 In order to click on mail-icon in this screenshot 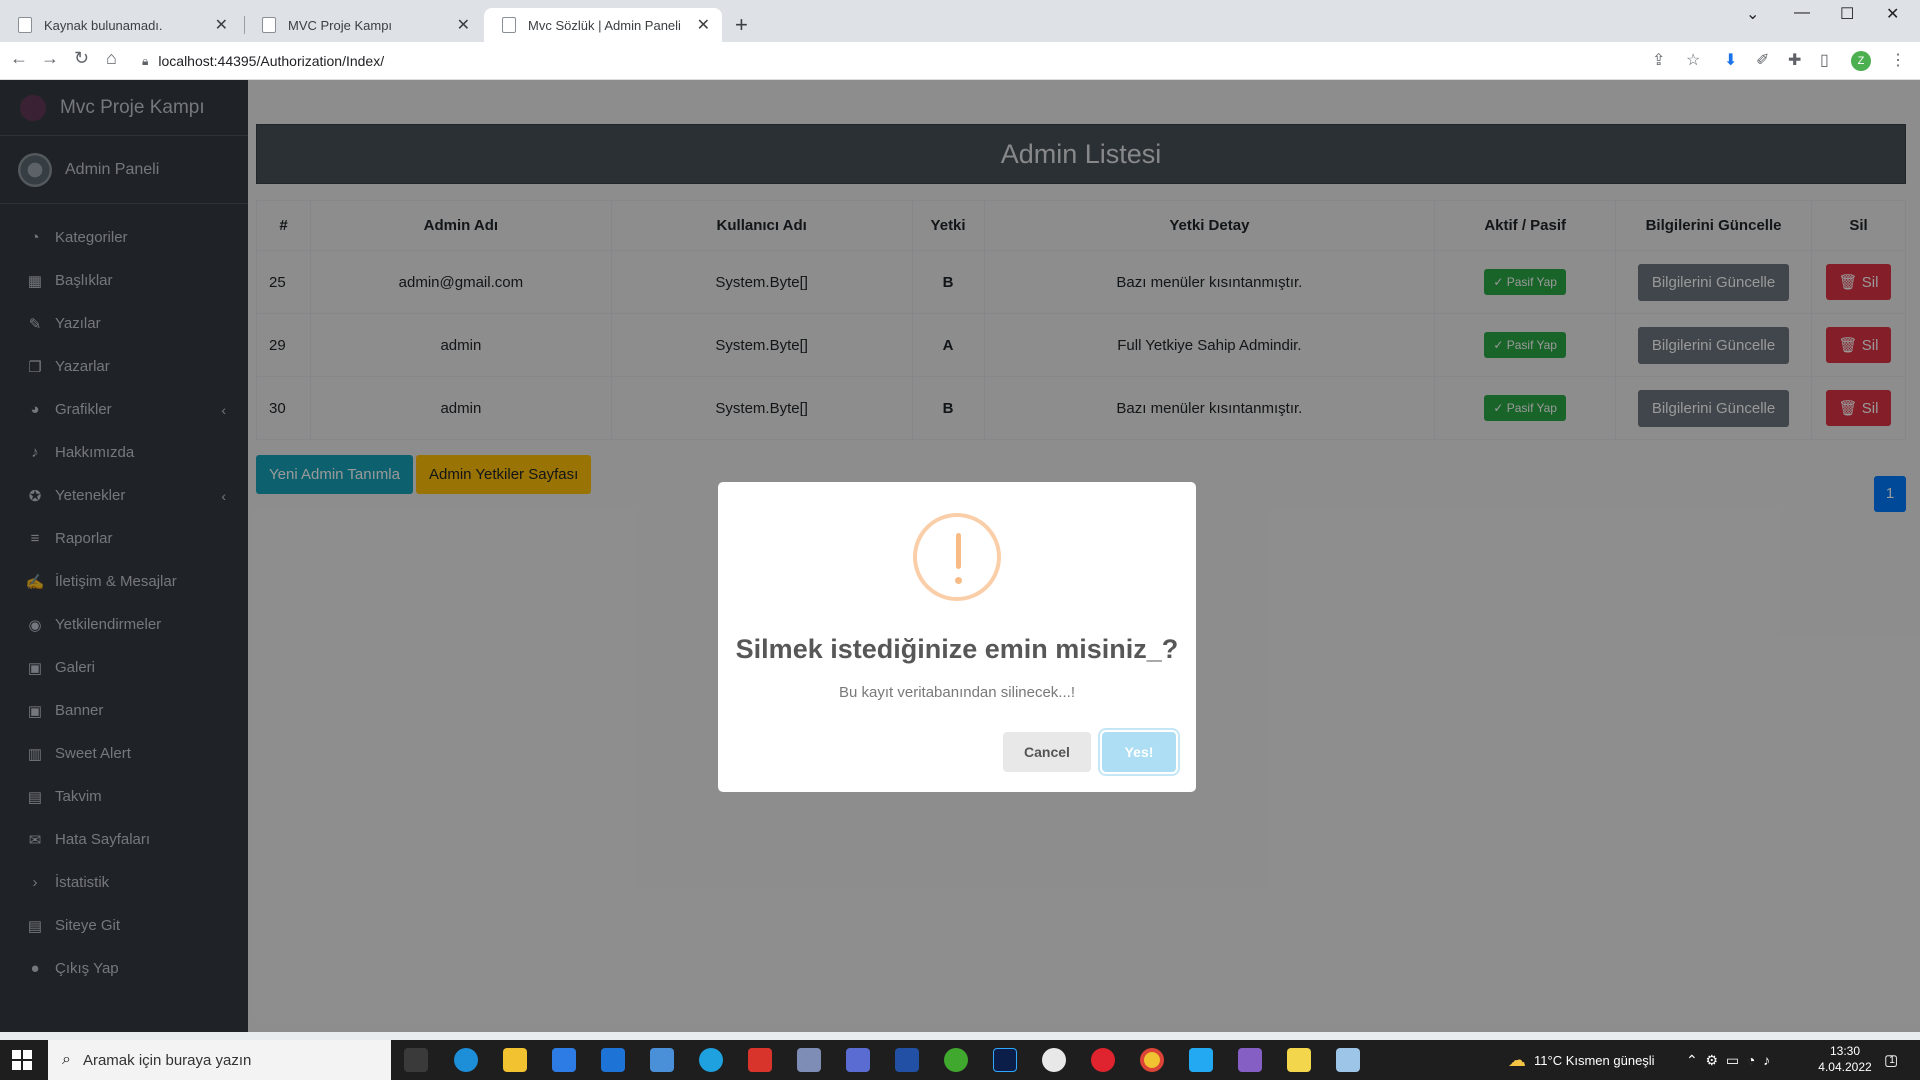, I will do `click(613, 1060)`.